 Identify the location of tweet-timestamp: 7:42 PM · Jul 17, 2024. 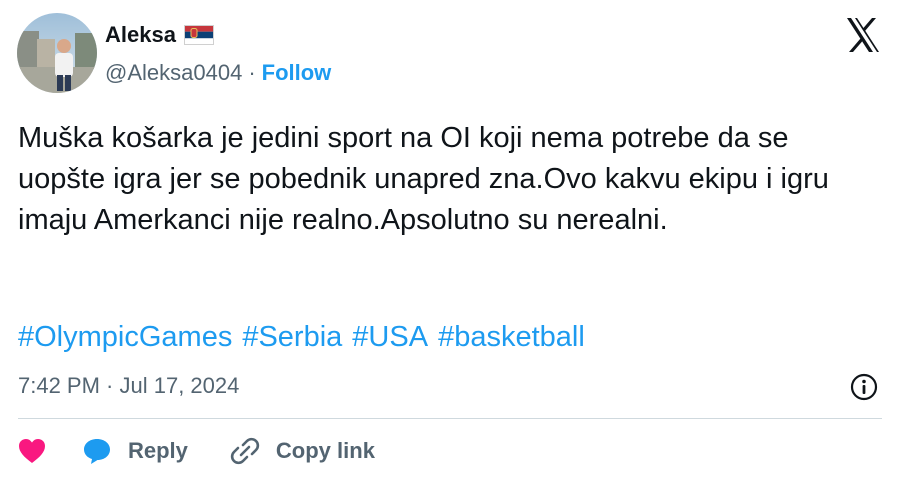
(128, 386).